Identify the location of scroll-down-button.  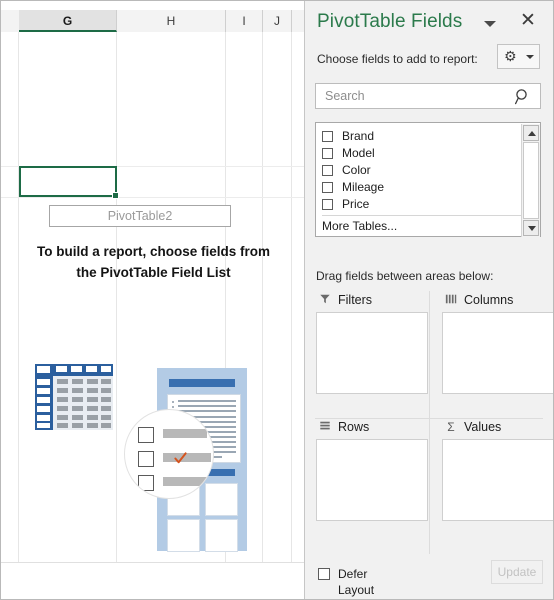
(531, 228).